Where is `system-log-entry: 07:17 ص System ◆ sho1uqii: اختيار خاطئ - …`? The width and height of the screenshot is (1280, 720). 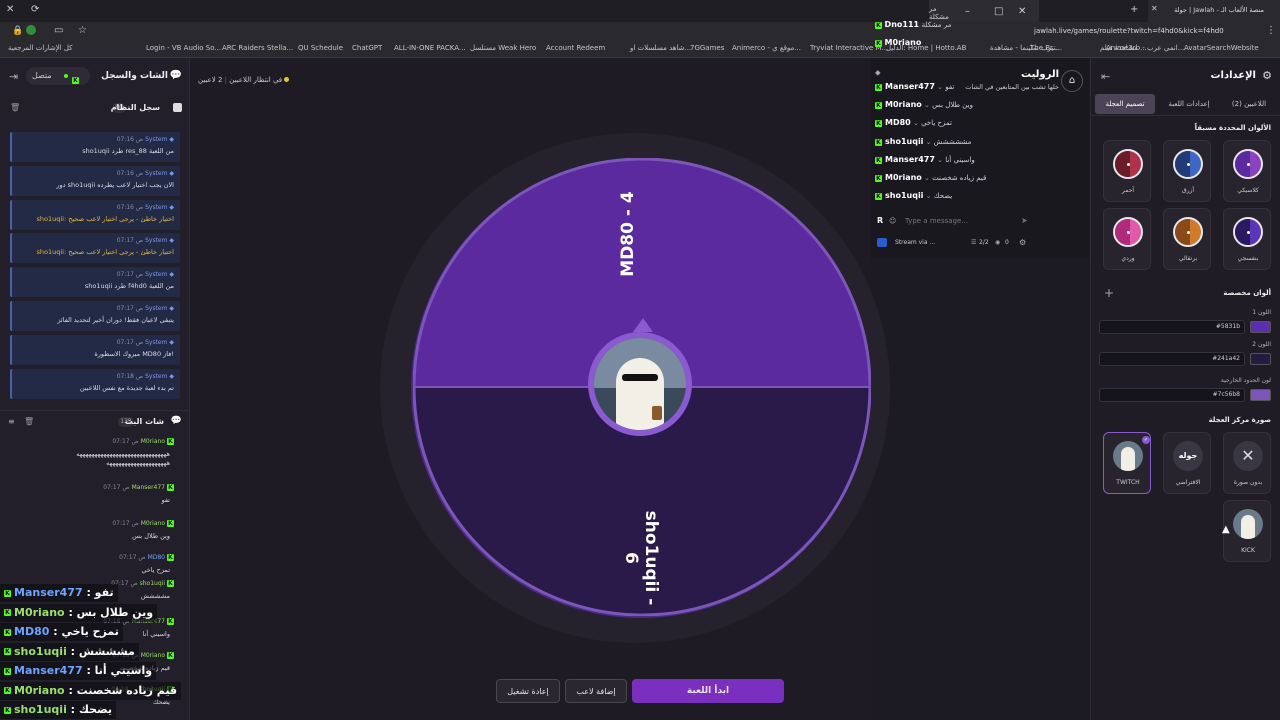 system-log-entry: 07:17 ص System ◆ sho1uqii: اختيار خاطئ - … is located at coordinates (95, 248).